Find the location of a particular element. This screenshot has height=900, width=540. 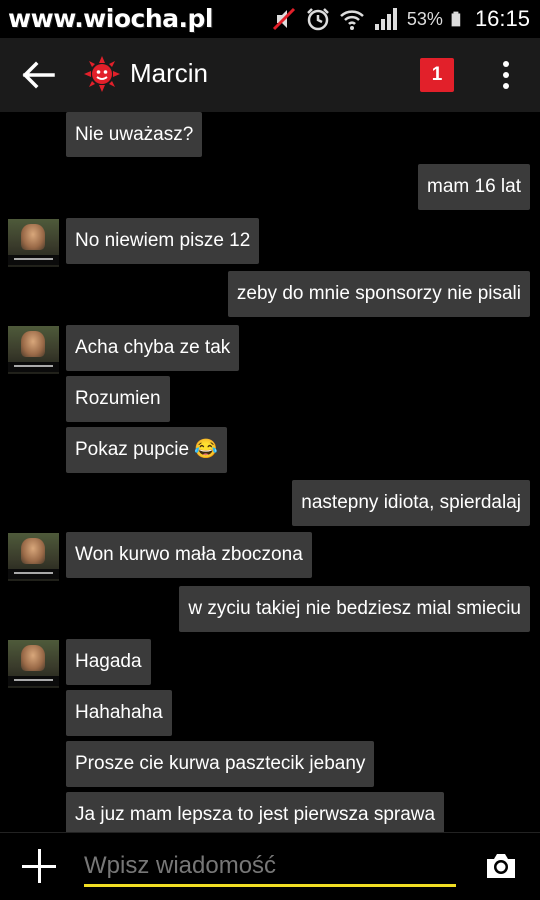

message-input is located at coordinates (270, 868).